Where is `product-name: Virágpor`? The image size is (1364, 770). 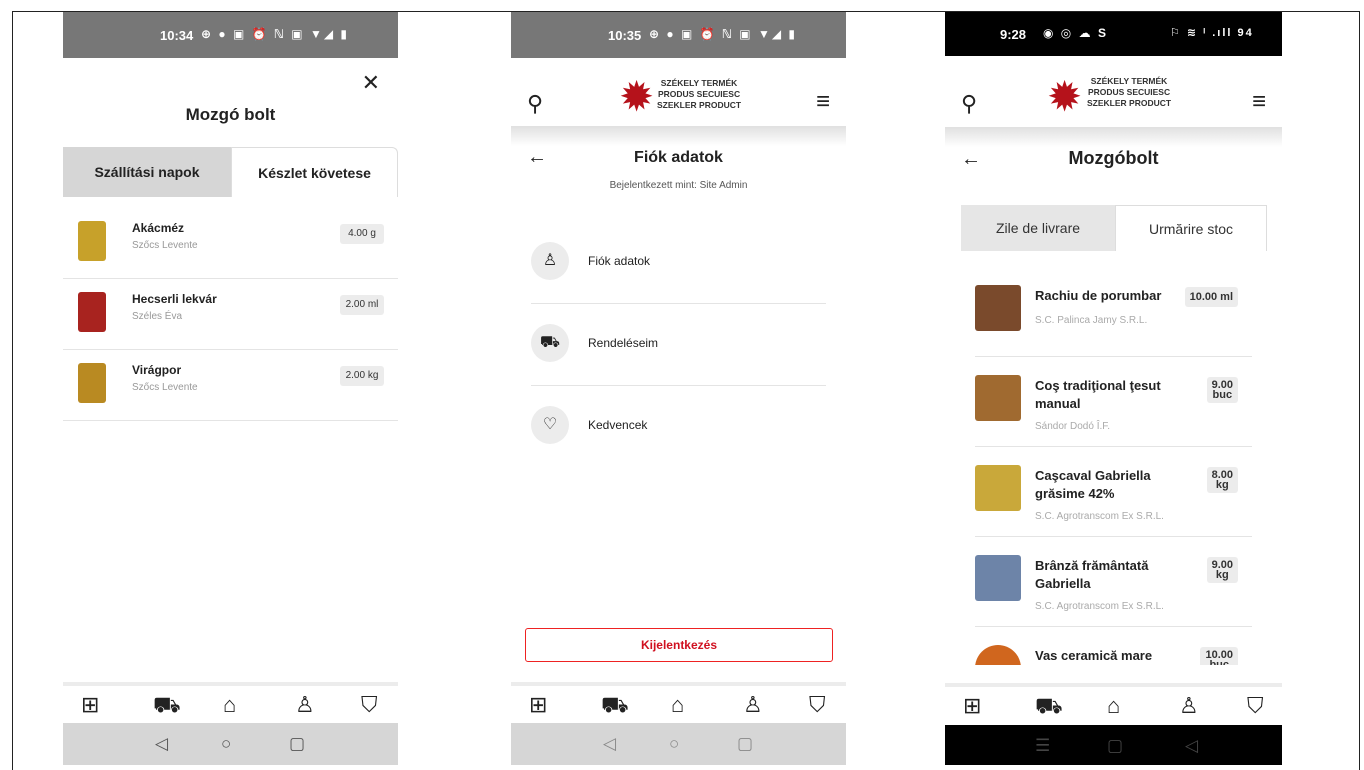
product-name: Virágpor is located at coordinates (157, 370).